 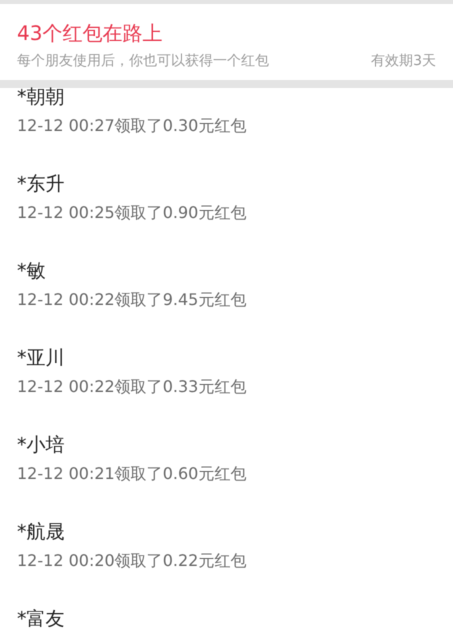 I want to click on user-name: *富友, so click(x=40, y=618).